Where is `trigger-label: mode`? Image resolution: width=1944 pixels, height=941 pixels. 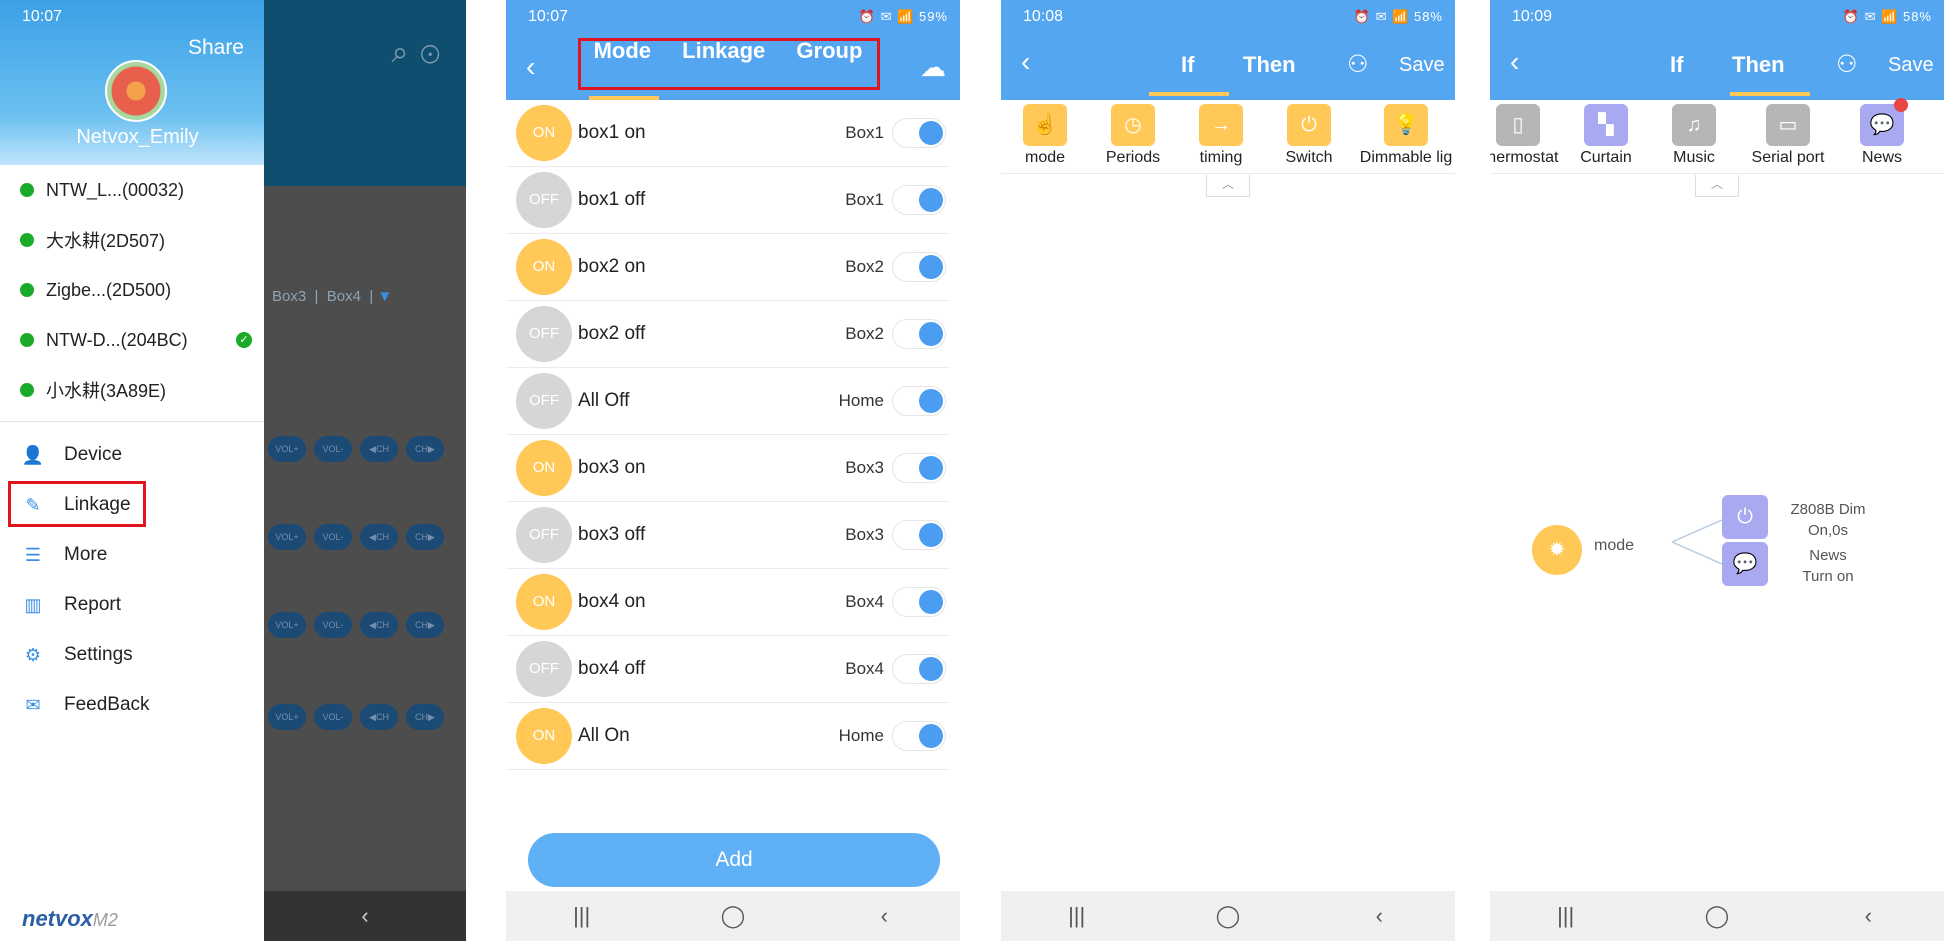
trigger-label: mode is located at coordinates (1614, 545).